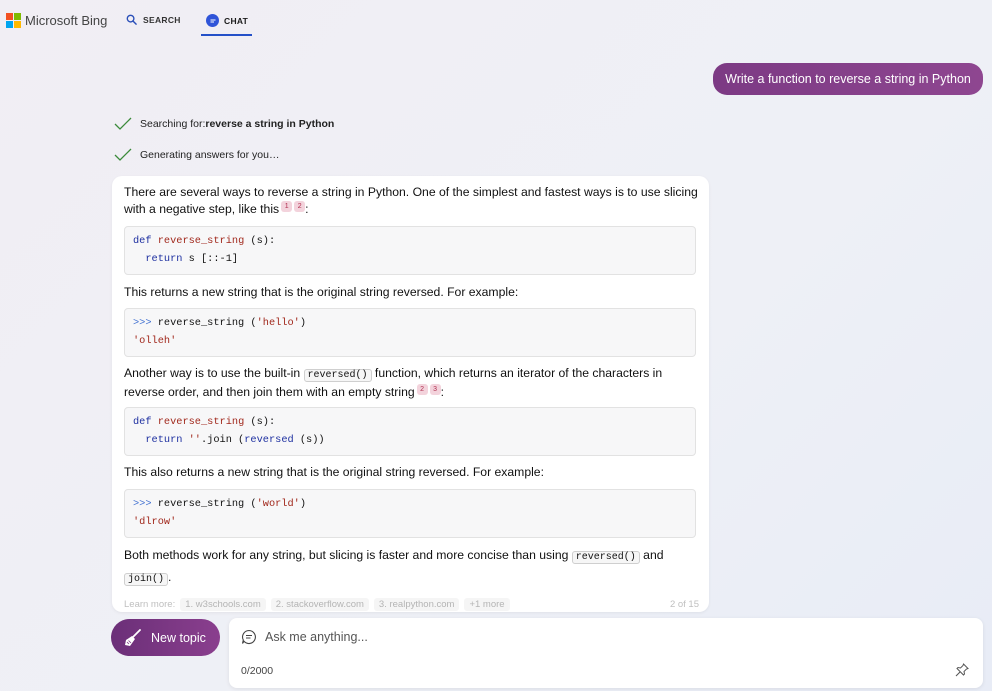  I want to click on code-block: def reverse_string (s): return s [::-1], so click(410, 250).